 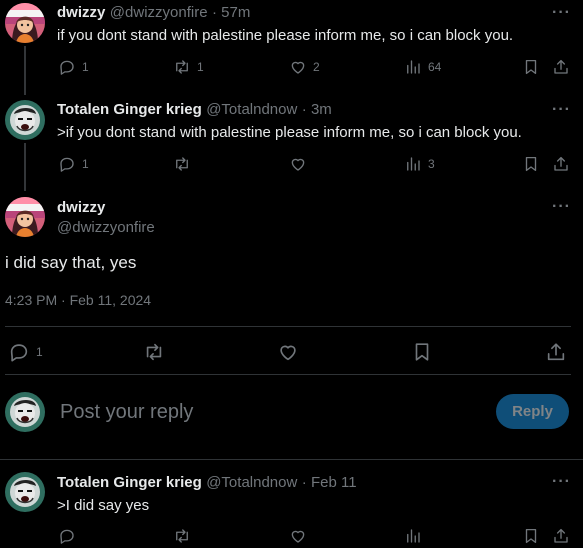 What do you see at coordinates (200, 67) in the screenshot?
I see `repost-count: 1` at bounding box center [200, 67].